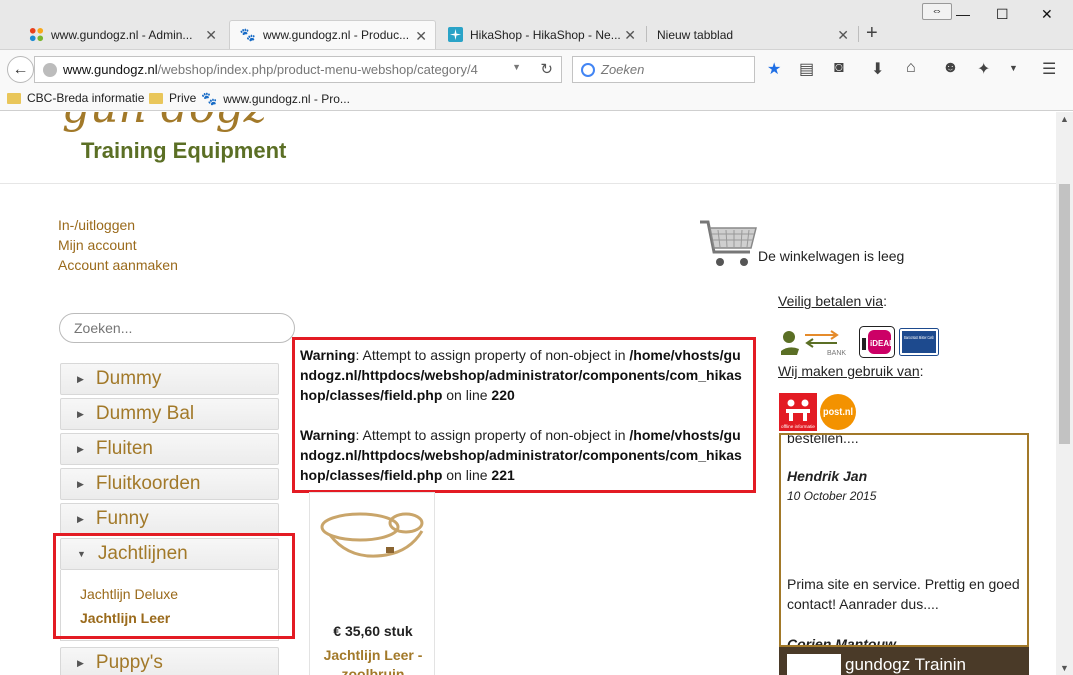 The image size is (1073, 675). What do you see at coordinates (248, 34) in the screenshot?
I see `paw-icon: 🐾` at bounding box center [248, 34].